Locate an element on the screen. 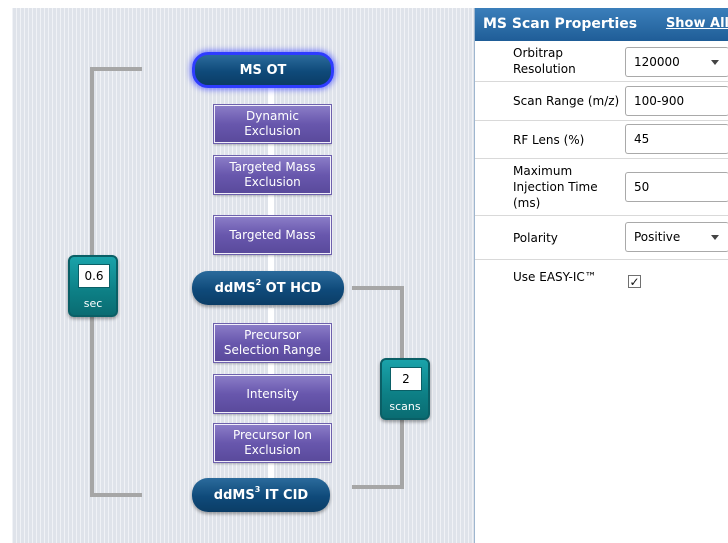  loop-bracket-top is located at coordinates (378, 288).